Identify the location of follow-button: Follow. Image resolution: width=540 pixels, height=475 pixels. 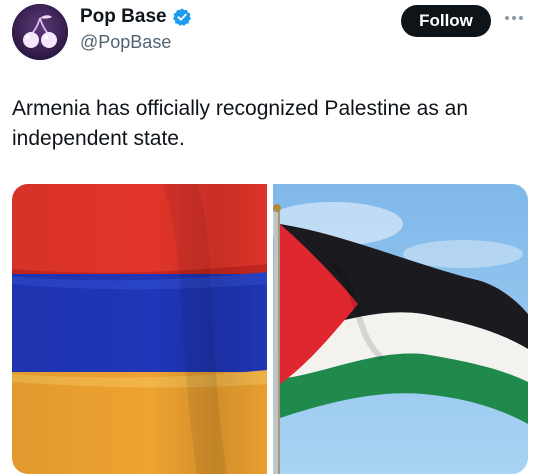
(446, 21).